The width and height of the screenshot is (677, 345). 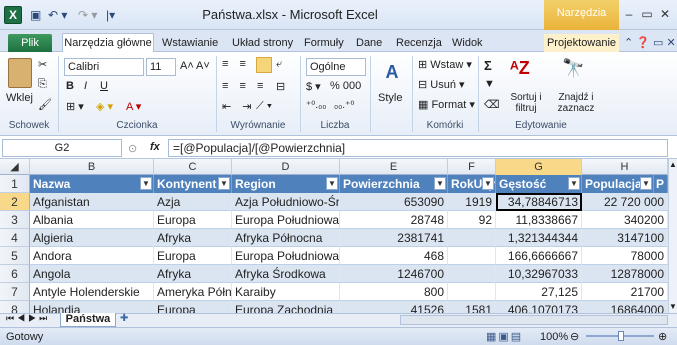 What do you see at coordinates (193, 202) in the screenshot?
I see `table-cell: Azja` at bounding box center [193, 202].